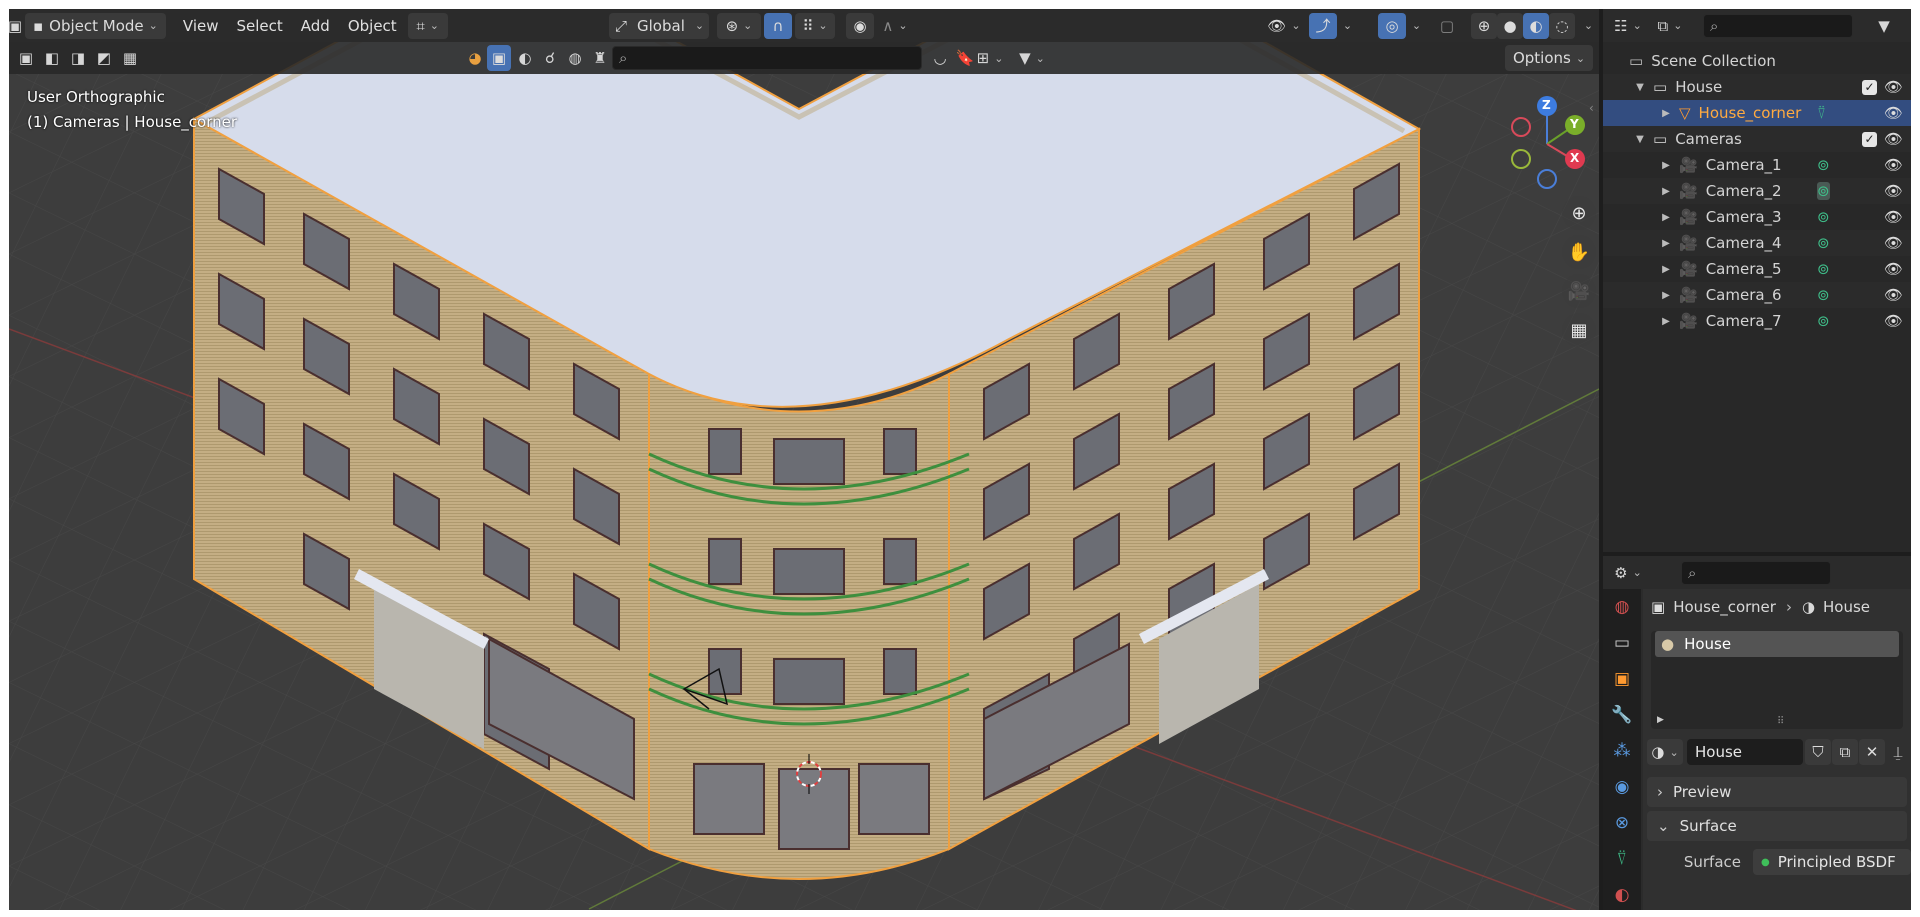  I want to click on outliner-row-house-corner: ▶ ▽ House_corner ⍢ 👁, so click(1757, 113).